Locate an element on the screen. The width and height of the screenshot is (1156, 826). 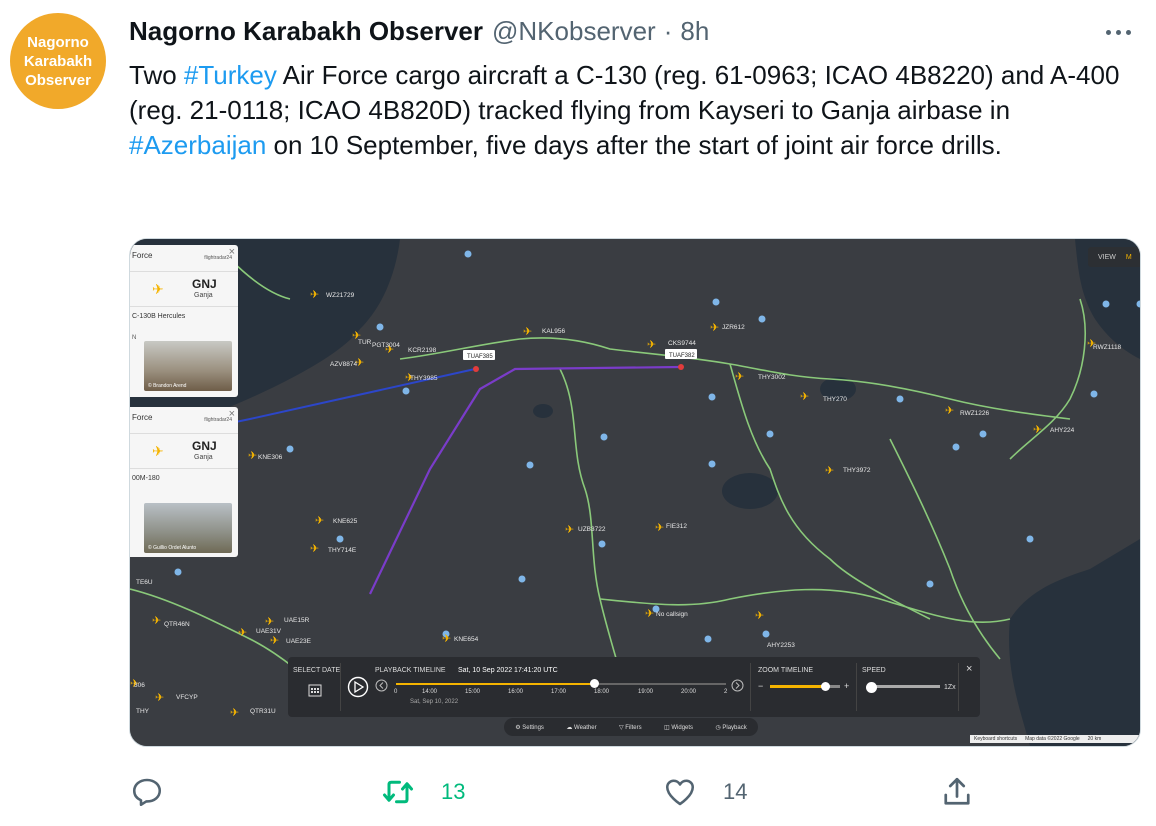
author-handle: @NKobserver is located at coordinates (574, 31).